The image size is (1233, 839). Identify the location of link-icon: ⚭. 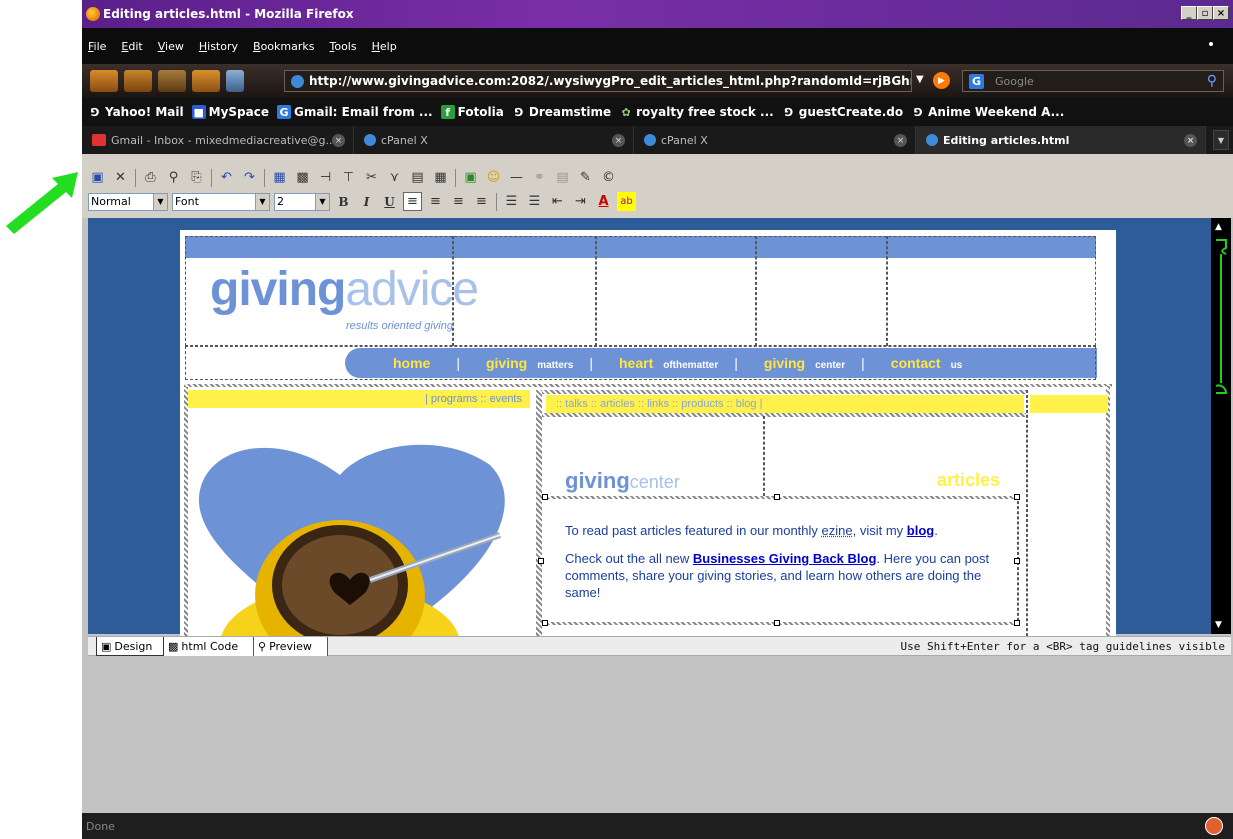
(539, 177).